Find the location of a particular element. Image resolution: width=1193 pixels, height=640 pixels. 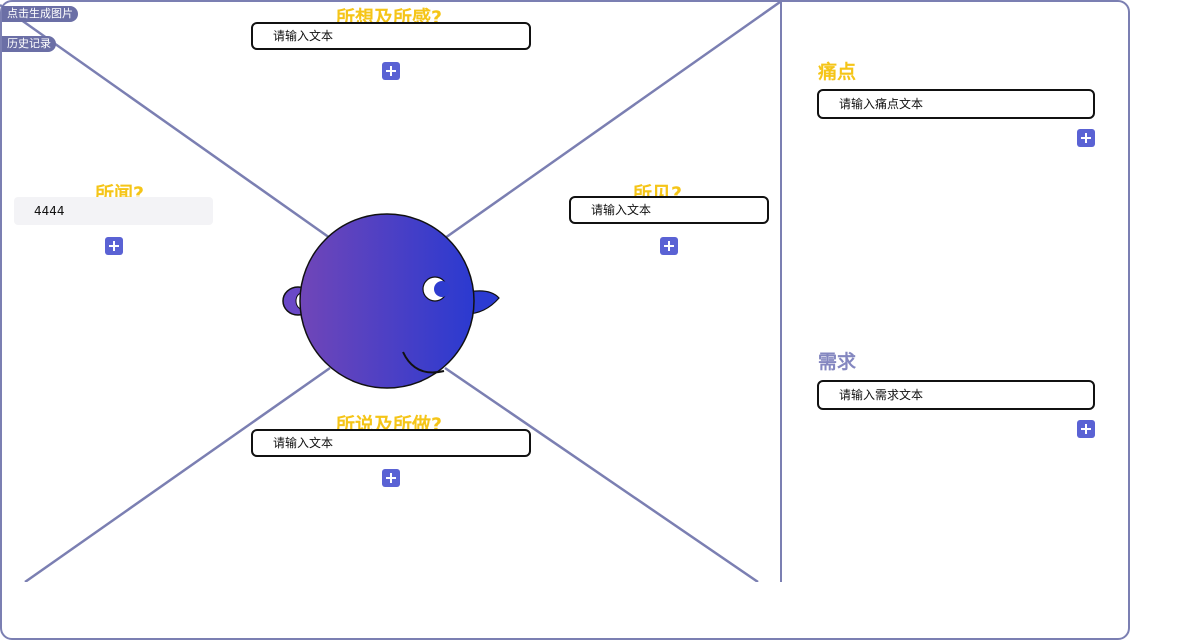

think-feel-input is located at coordinates (391, 36).